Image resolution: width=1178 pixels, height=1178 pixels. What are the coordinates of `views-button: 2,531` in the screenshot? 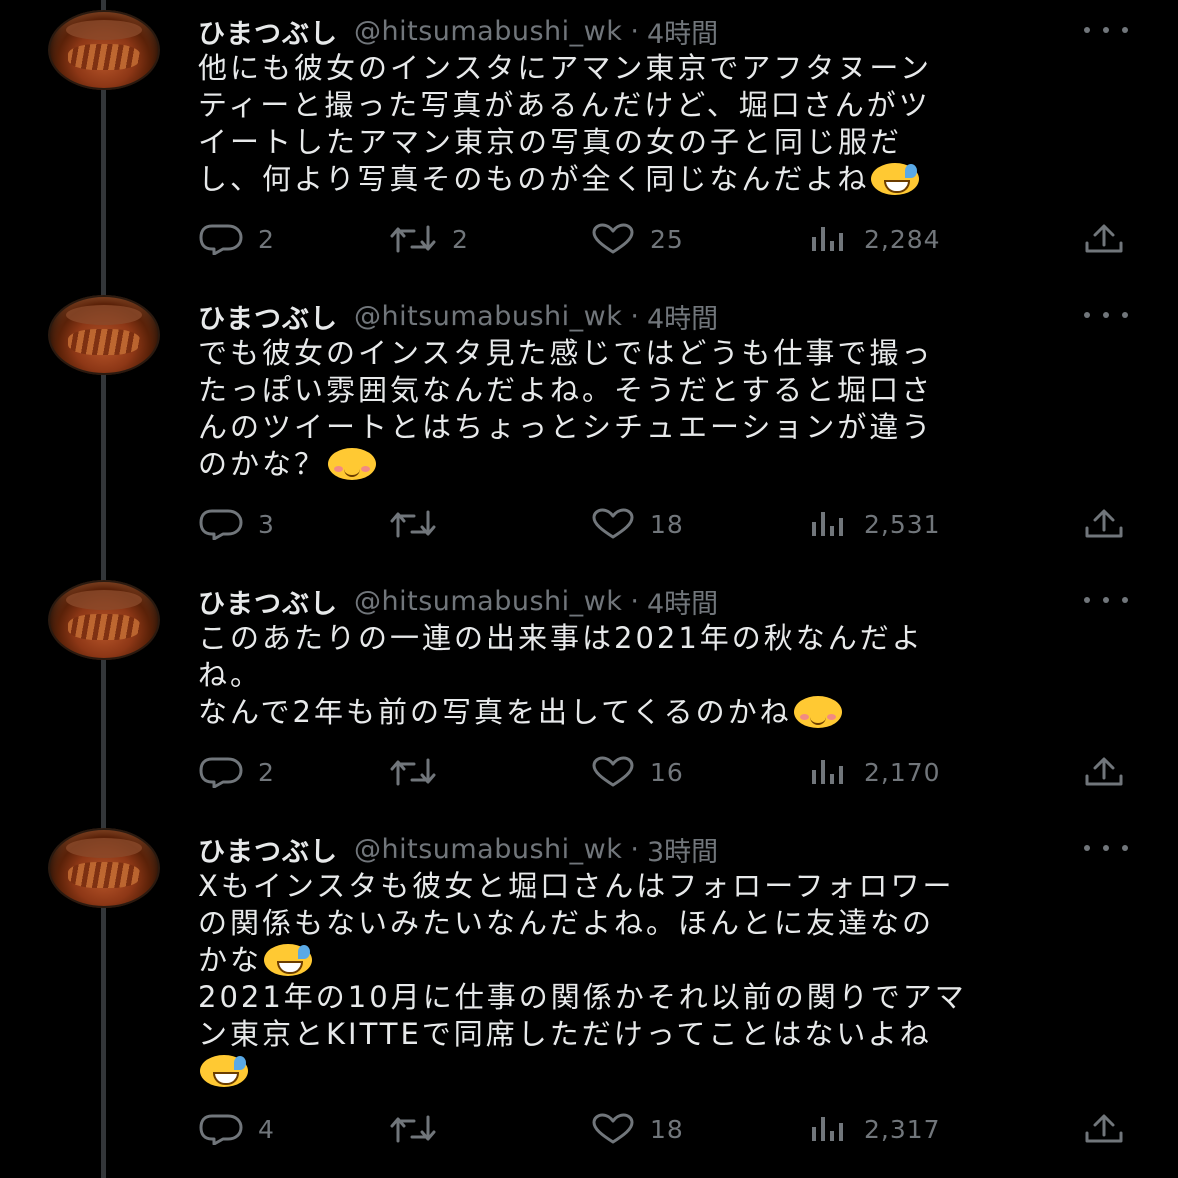 It's located at (875, 524).